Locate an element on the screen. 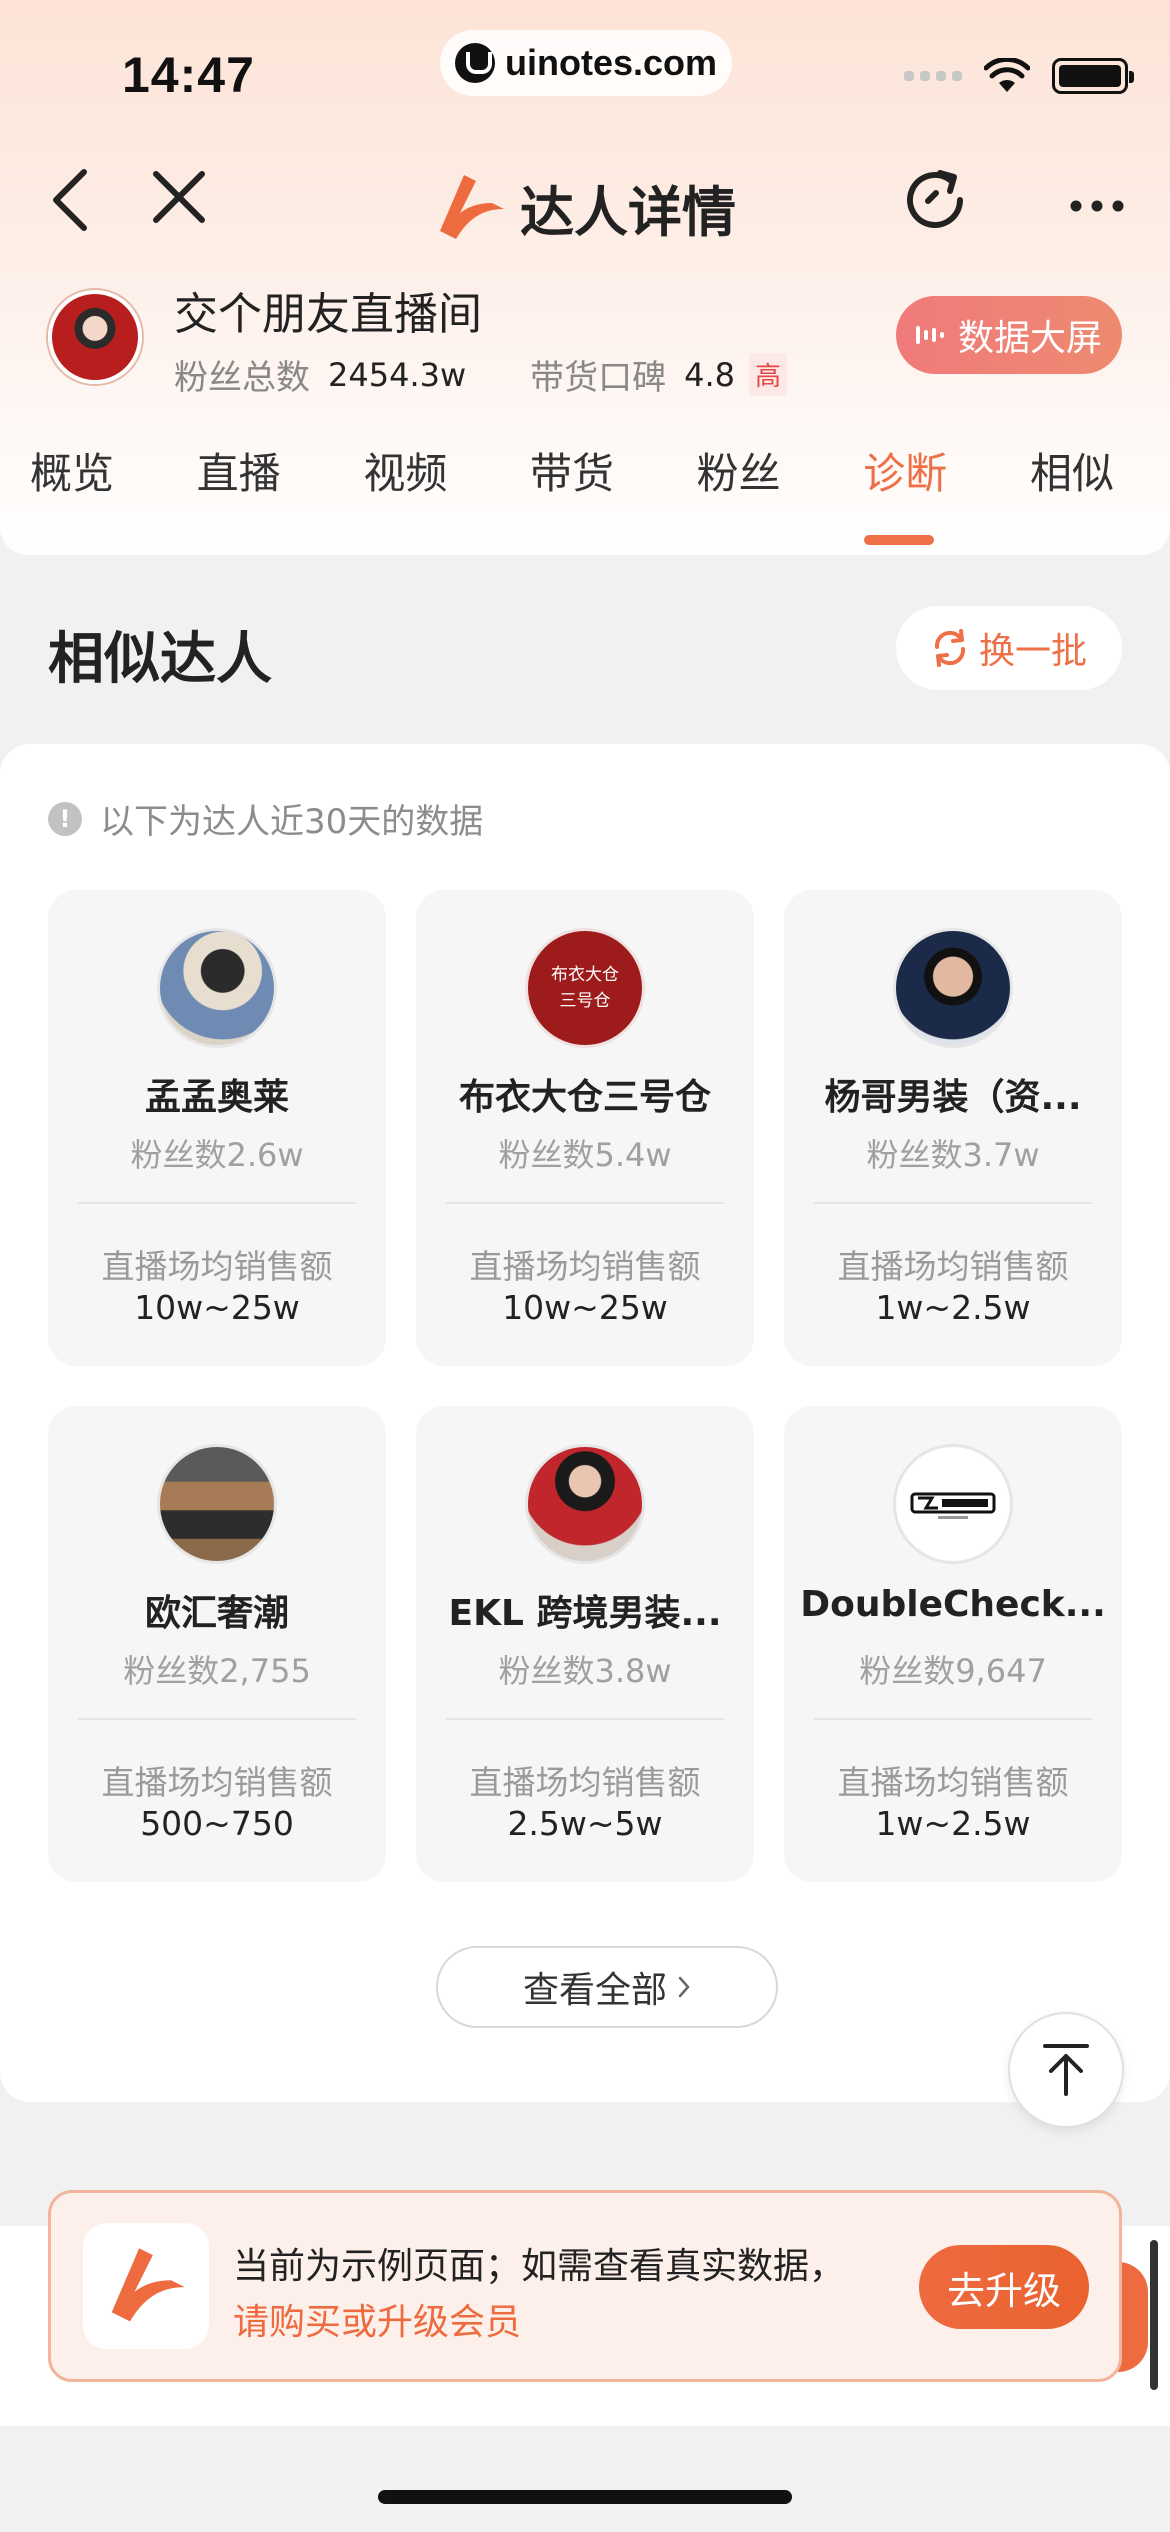 The width and height of the screenshot is (1170, 2532). url-pill: uinotes.com is located at coordinates (586, 63).